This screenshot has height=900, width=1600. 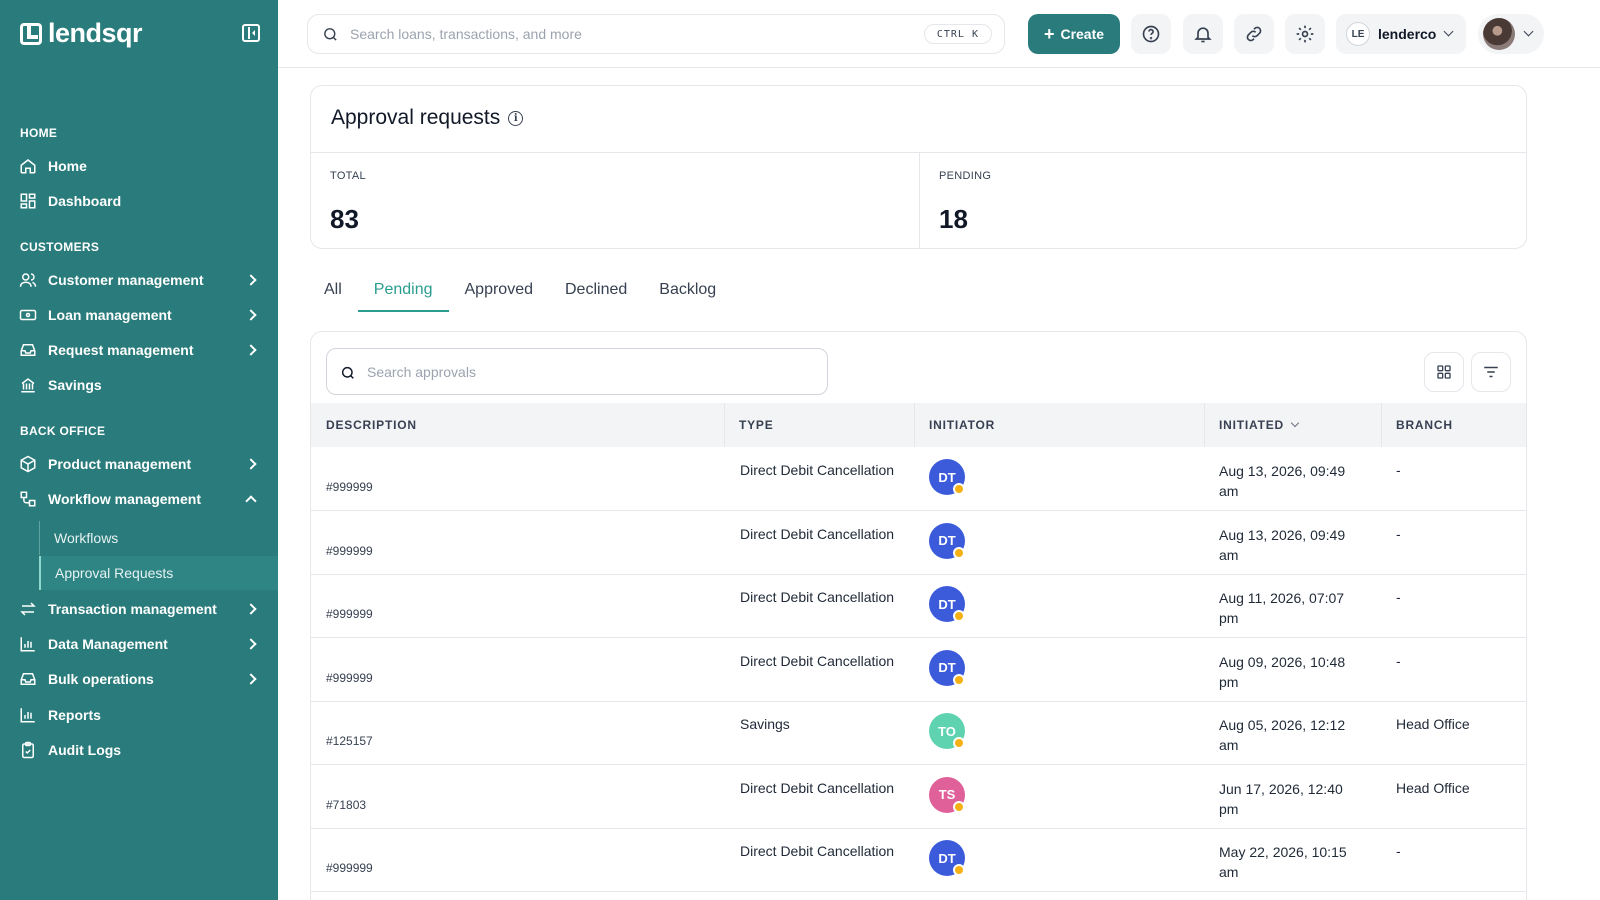 I want to click on sidebar-collapse-icon, so click(x=251, y=33).